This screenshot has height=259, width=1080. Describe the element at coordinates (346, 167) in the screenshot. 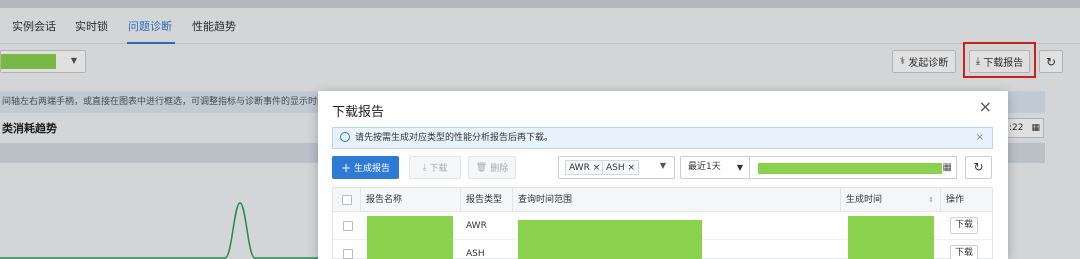

I see `plus-icon: +` at that location.